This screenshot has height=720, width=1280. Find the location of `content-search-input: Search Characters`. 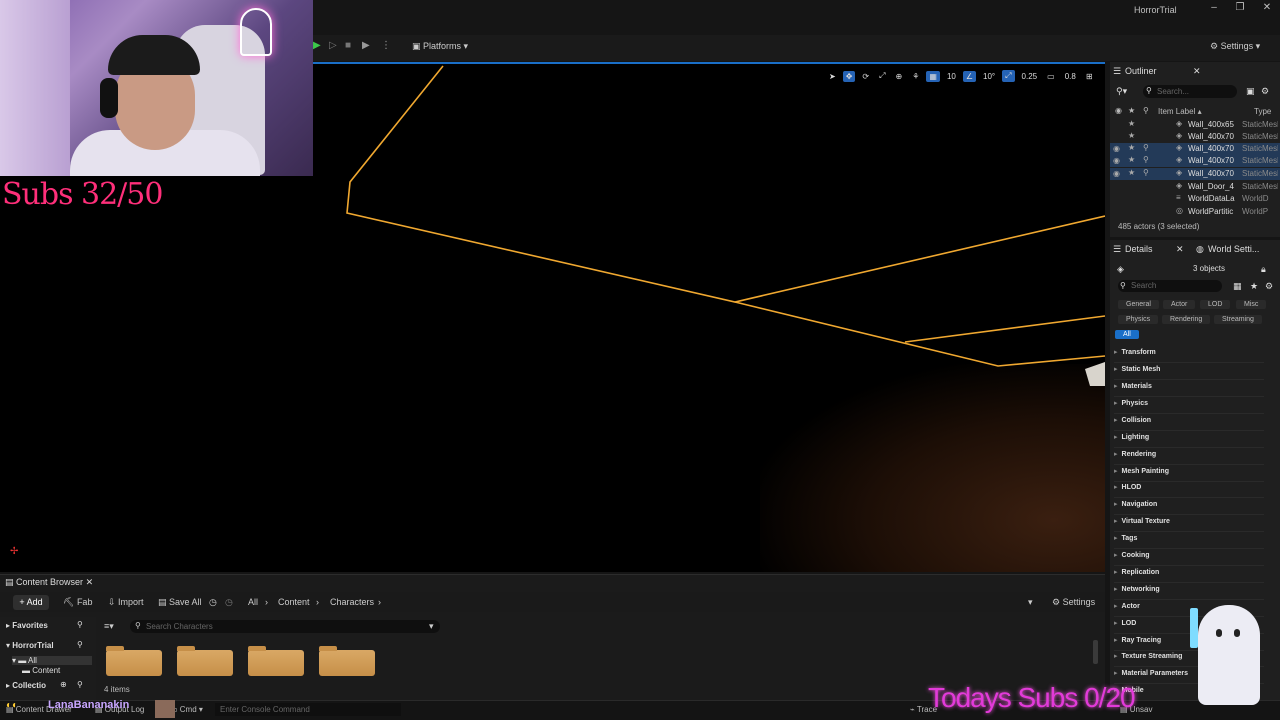

content-search-input: Search Characters is located at coordinates (285, 626).